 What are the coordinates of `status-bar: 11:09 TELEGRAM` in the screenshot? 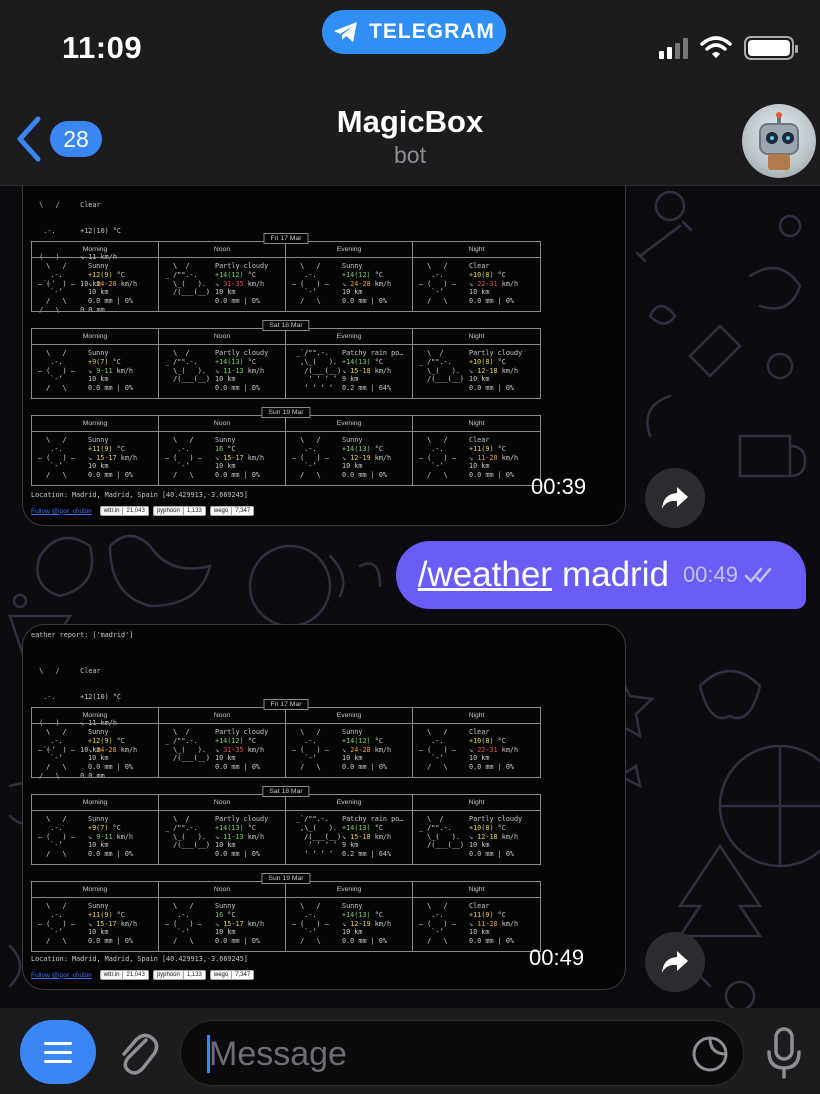 It's located at (410, 50).